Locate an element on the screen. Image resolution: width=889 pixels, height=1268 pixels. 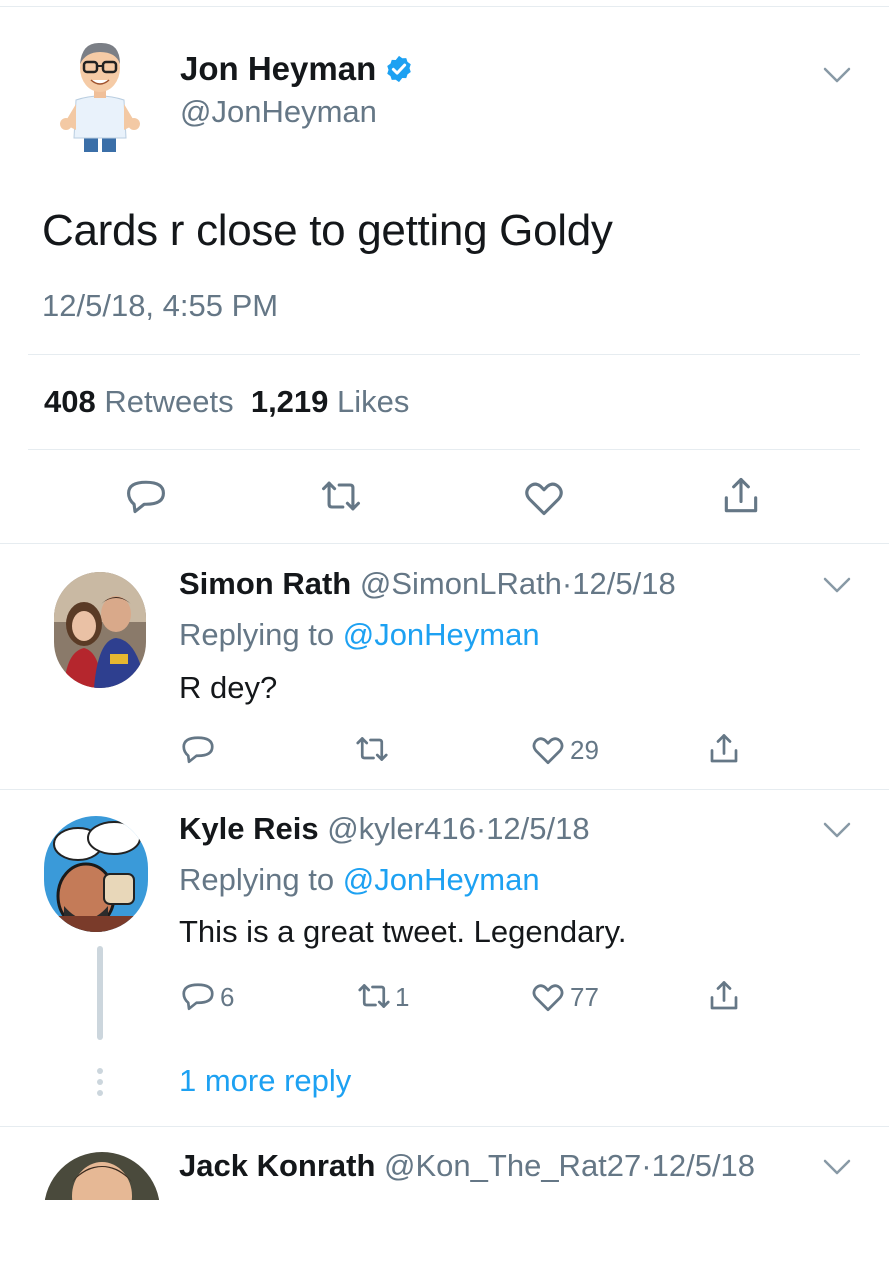
retweets-label: Retweets is located at coordinates (168, 401).